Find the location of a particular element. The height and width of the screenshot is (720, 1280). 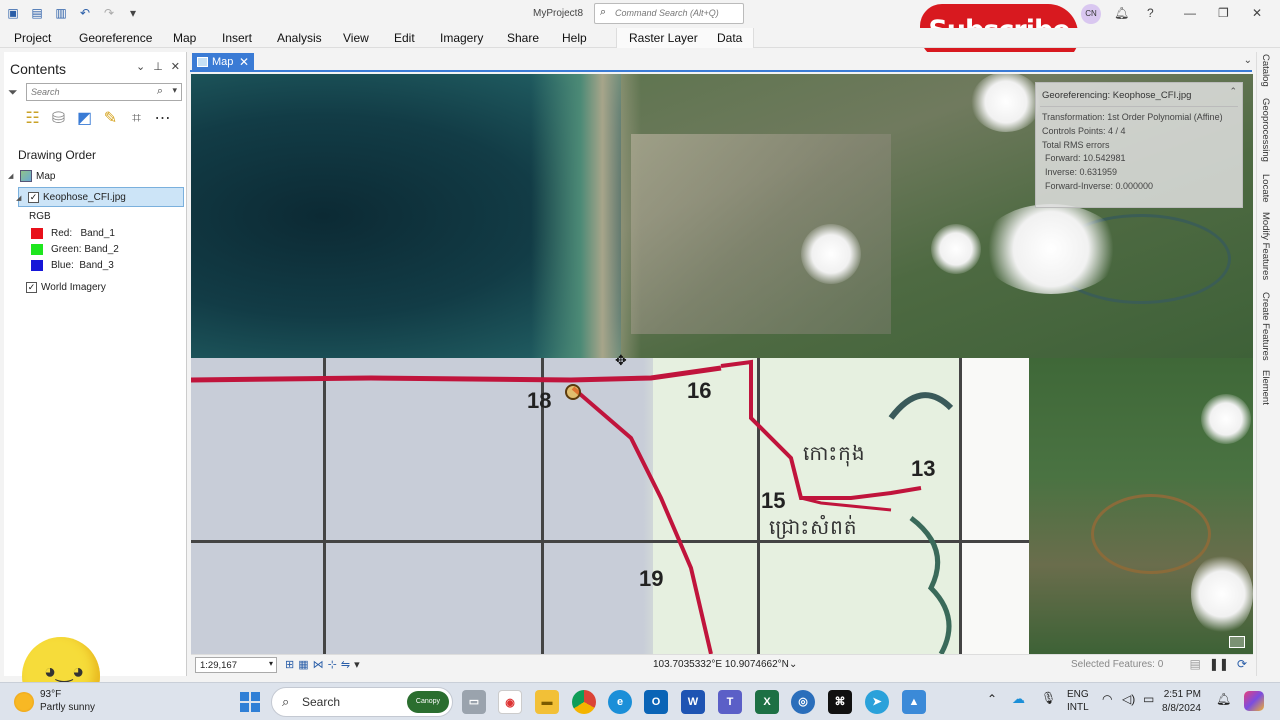

copilot-icon is located at coordinates (1254, 701).